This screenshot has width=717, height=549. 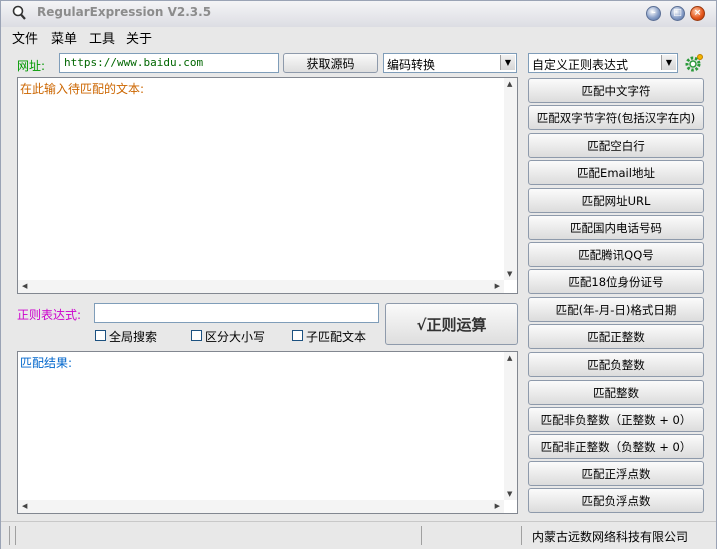 I want to click on input-hint: 在此输入待匹配的文本:, so click(x=82, y=89).